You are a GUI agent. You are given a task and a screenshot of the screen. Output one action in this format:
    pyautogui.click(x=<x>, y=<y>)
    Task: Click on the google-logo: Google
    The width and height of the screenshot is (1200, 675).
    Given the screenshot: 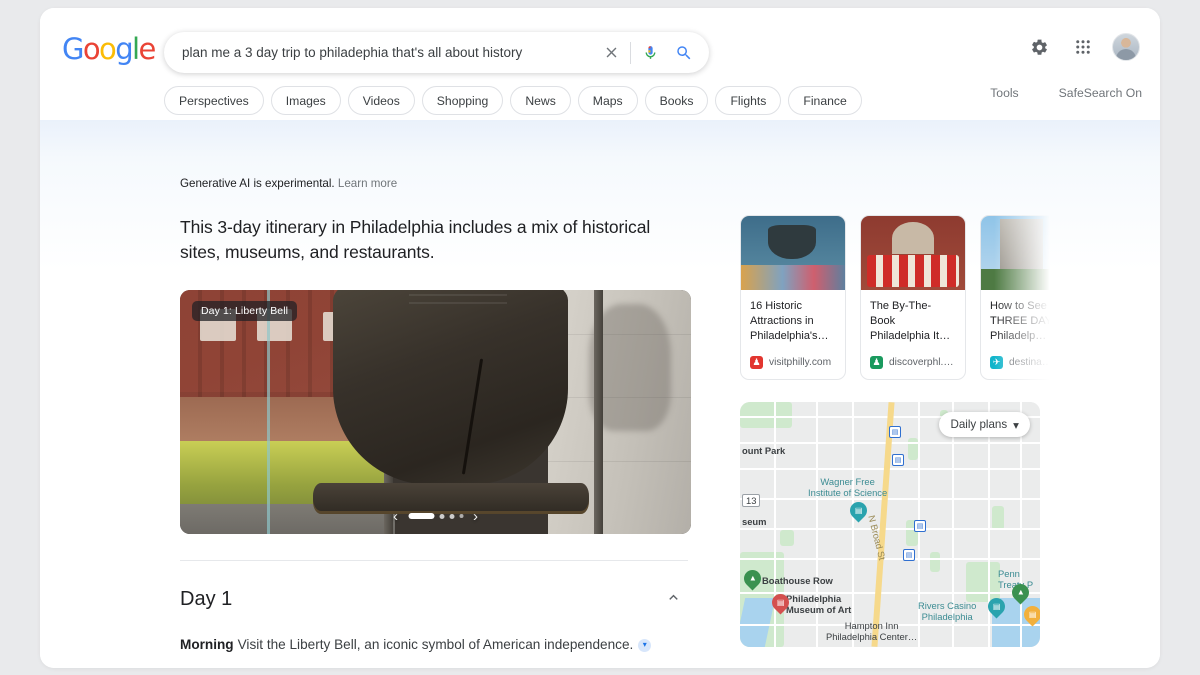 What is the action you would take?
    pyautogui.click(x=109, y=49)
    